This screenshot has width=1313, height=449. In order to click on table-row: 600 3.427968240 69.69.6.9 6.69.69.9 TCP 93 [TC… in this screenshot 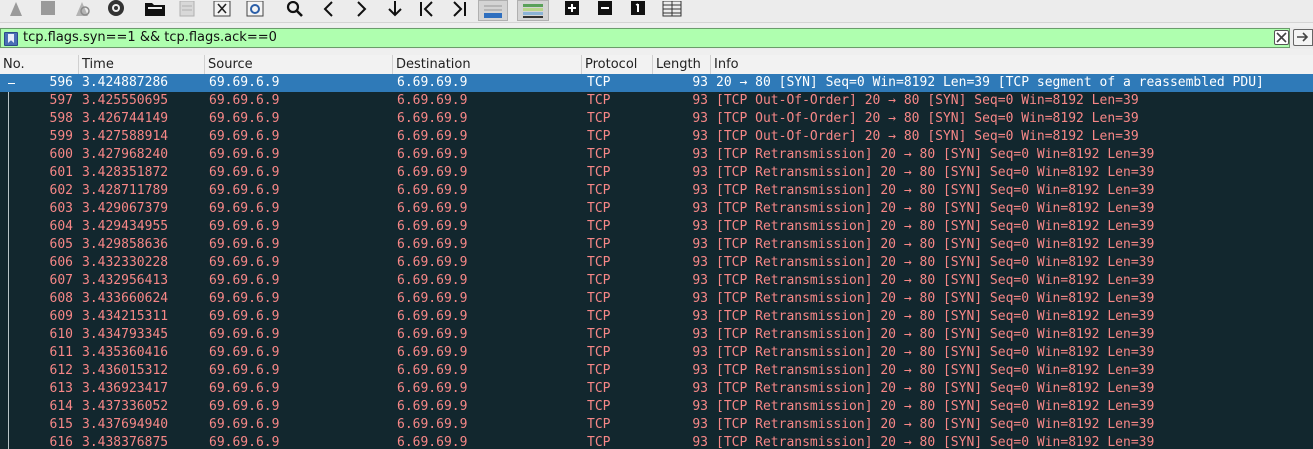, I will do `click(656, 155)`.